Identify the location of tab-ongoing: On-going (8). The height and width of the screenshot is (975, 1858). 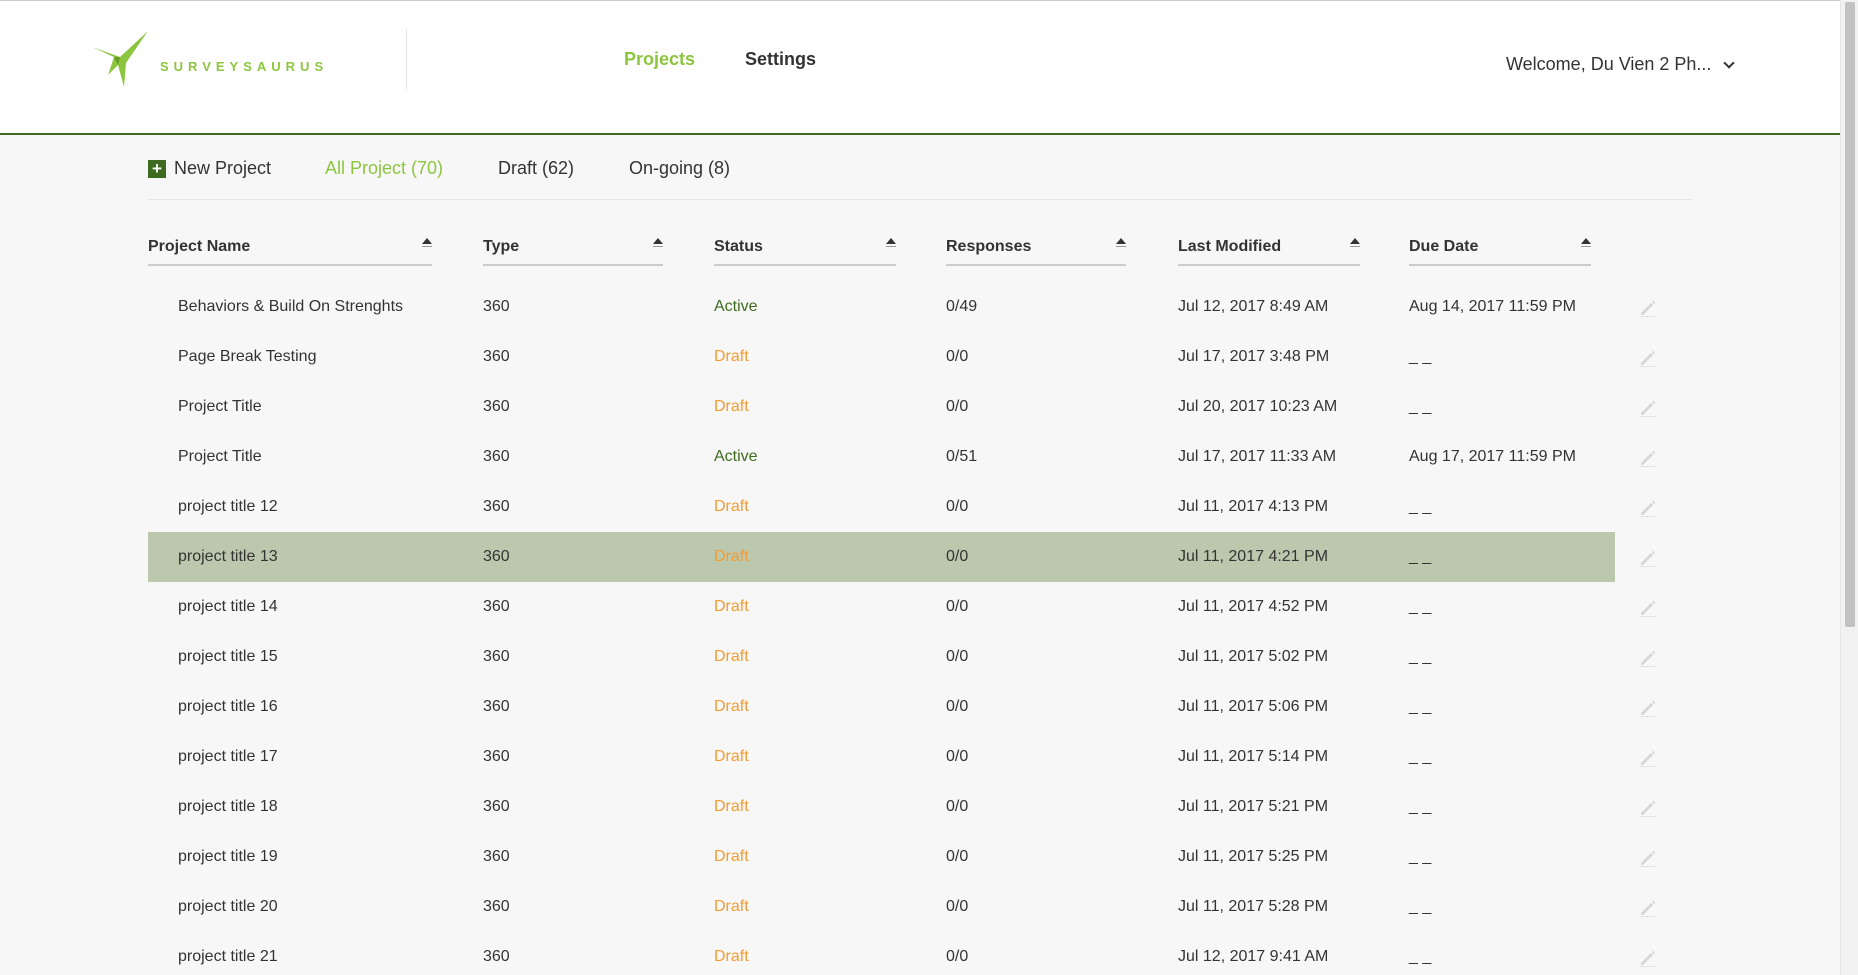
(679, 168).